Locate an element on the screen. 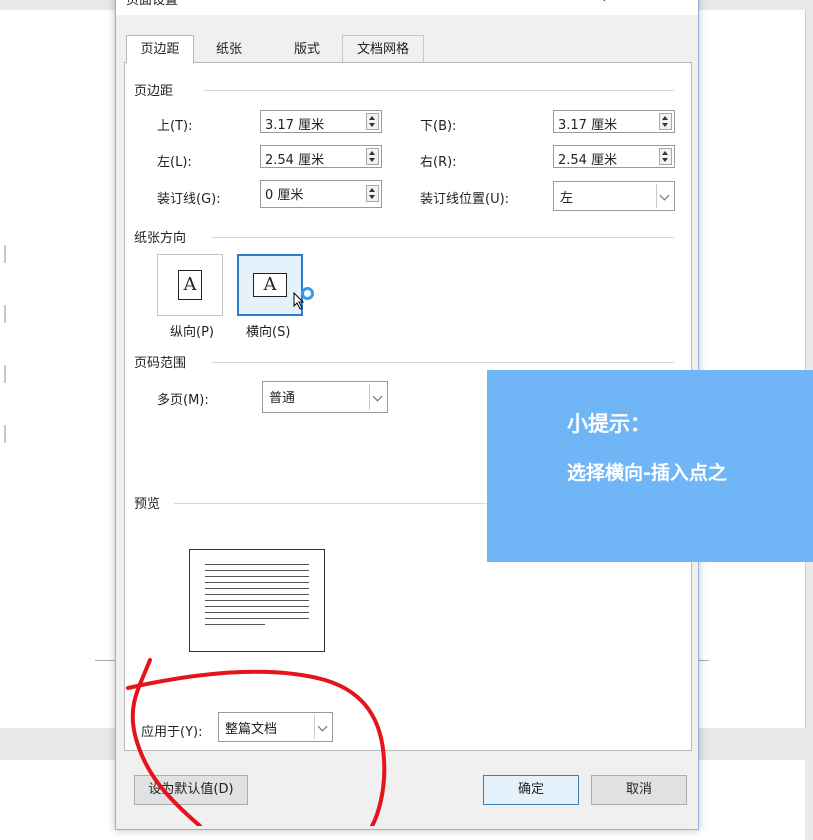 The height and width of the screenshot is (840, 813). ok-button: 确定 is located at coordinates (531, 790).